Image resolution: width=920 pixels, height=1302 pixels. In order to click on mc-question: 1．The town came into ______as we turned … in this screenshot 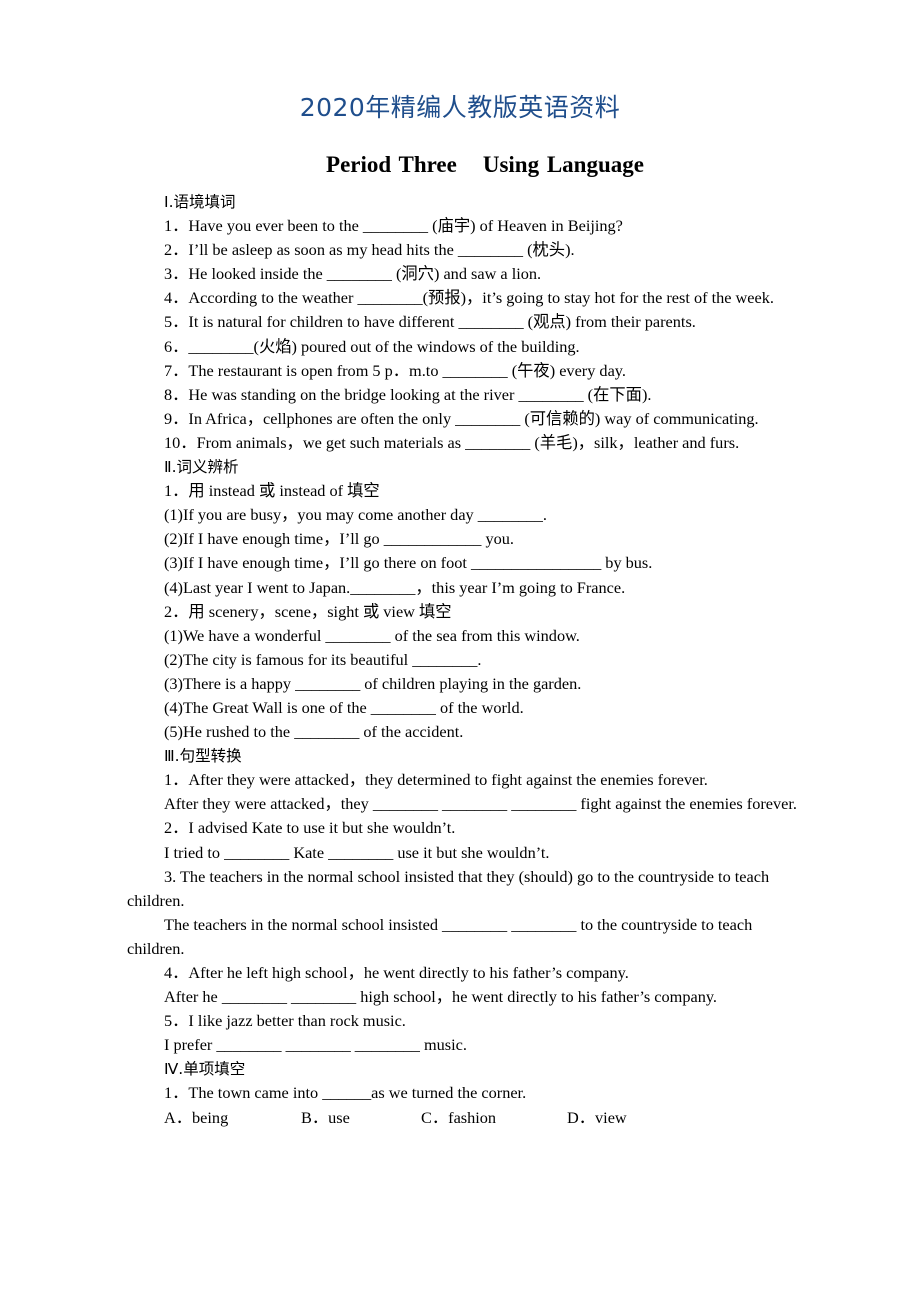, I will do `click(345, 1093)`.